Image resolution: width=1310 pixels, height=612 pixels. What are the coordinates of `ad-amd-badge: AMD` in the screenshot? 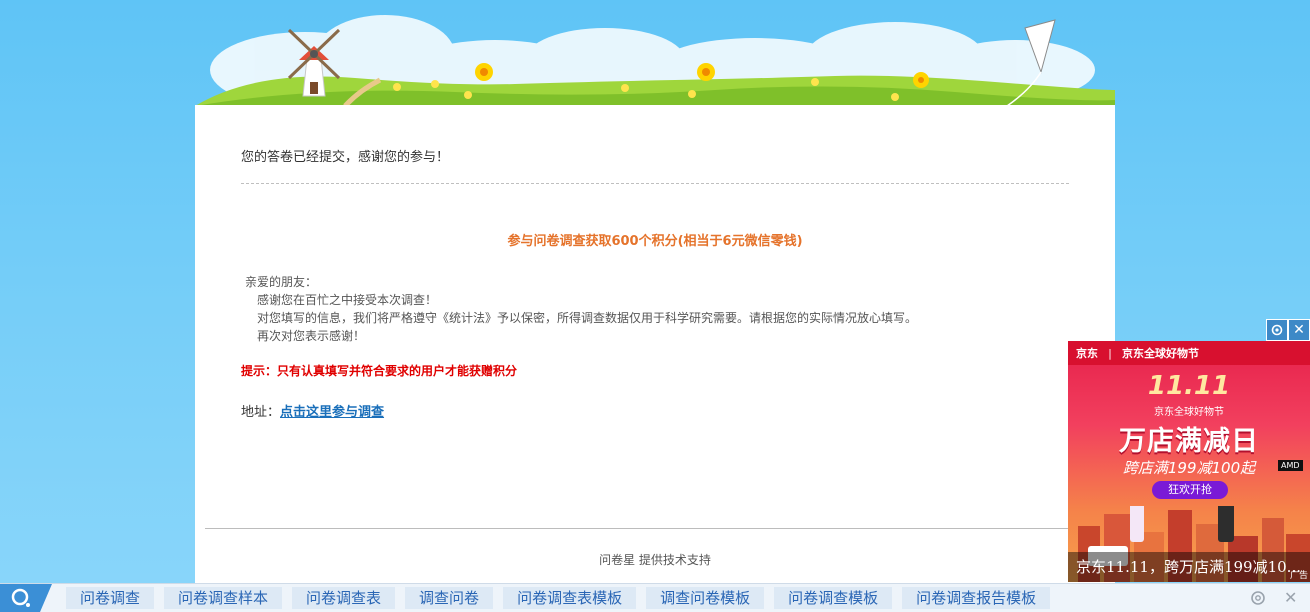 It's located at (1290, 465).